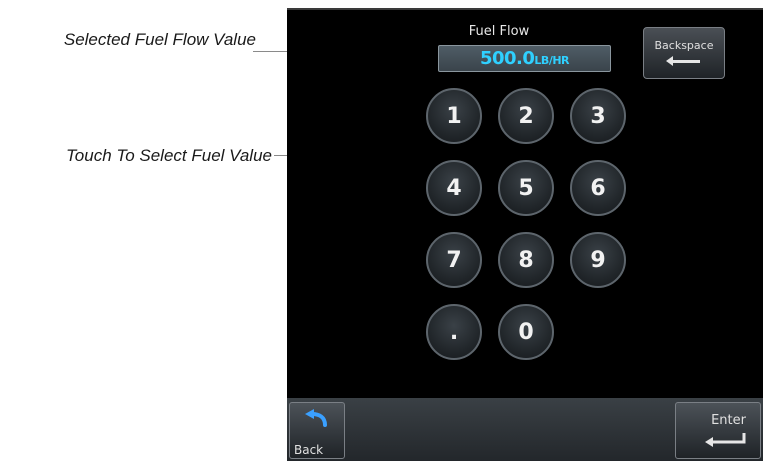 The width and height of the screenshot is (764, 461). What do you see at coordinates (454, 332) in the screenshot?
I see `key-decimal: .` at bounding box center [454, 332].